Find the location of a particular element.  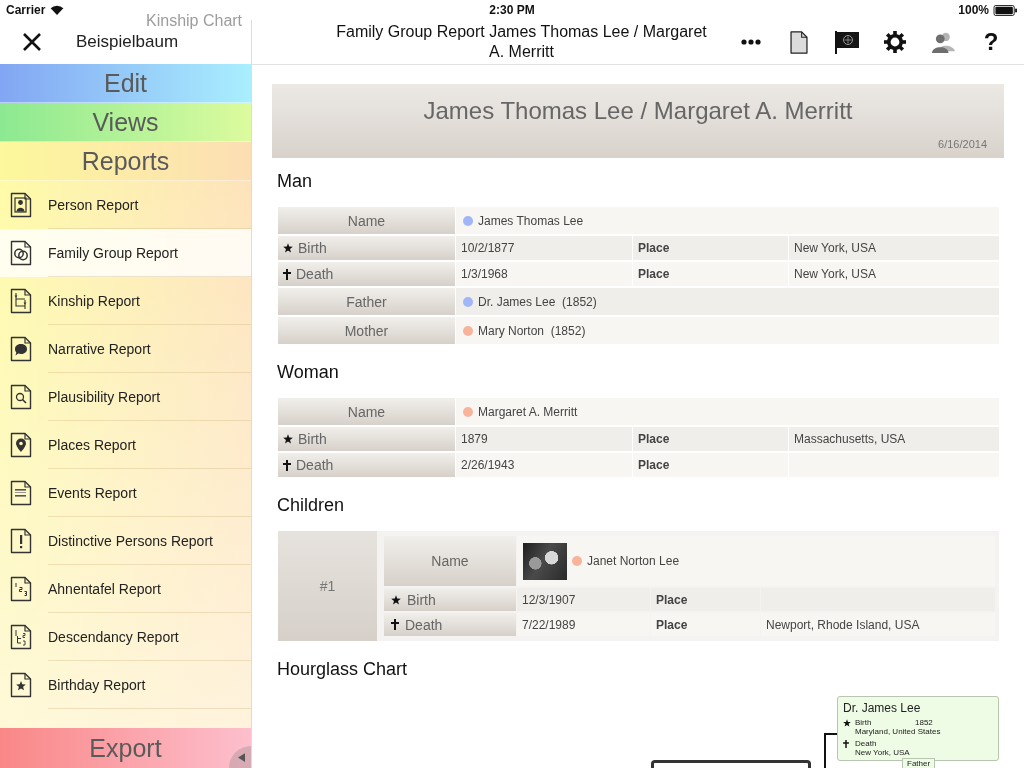

report-list-item: Ahnentafel Report is located at coordinates (125, 589).